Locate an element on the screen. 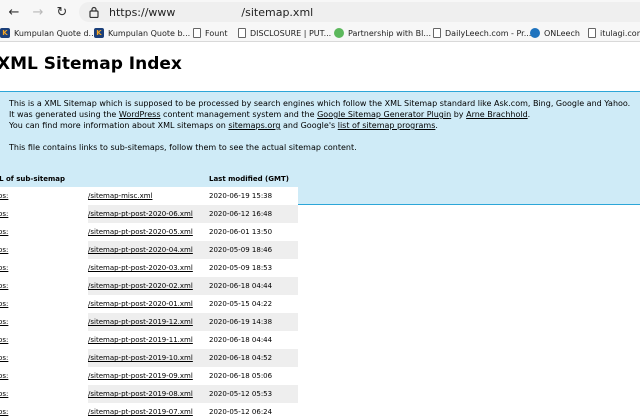 The height and width of the screenshot is (420, 640). bookmark-itulagi: itulagi.com is located at coordinates (614, 33).